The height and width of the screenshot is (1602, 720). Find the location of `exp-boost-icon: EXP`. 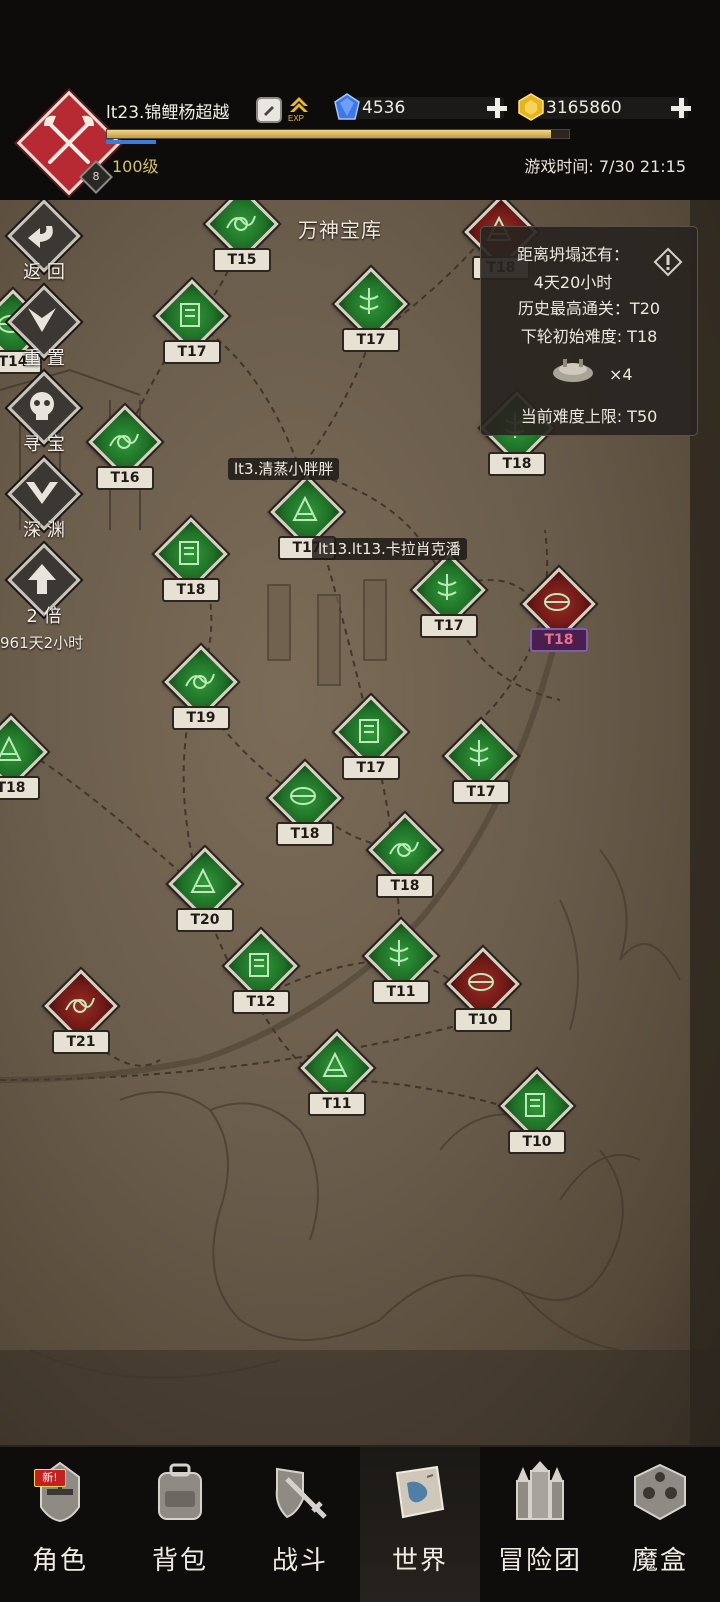

exp-boost-icon: EXP is located at coordinates (299, 107).